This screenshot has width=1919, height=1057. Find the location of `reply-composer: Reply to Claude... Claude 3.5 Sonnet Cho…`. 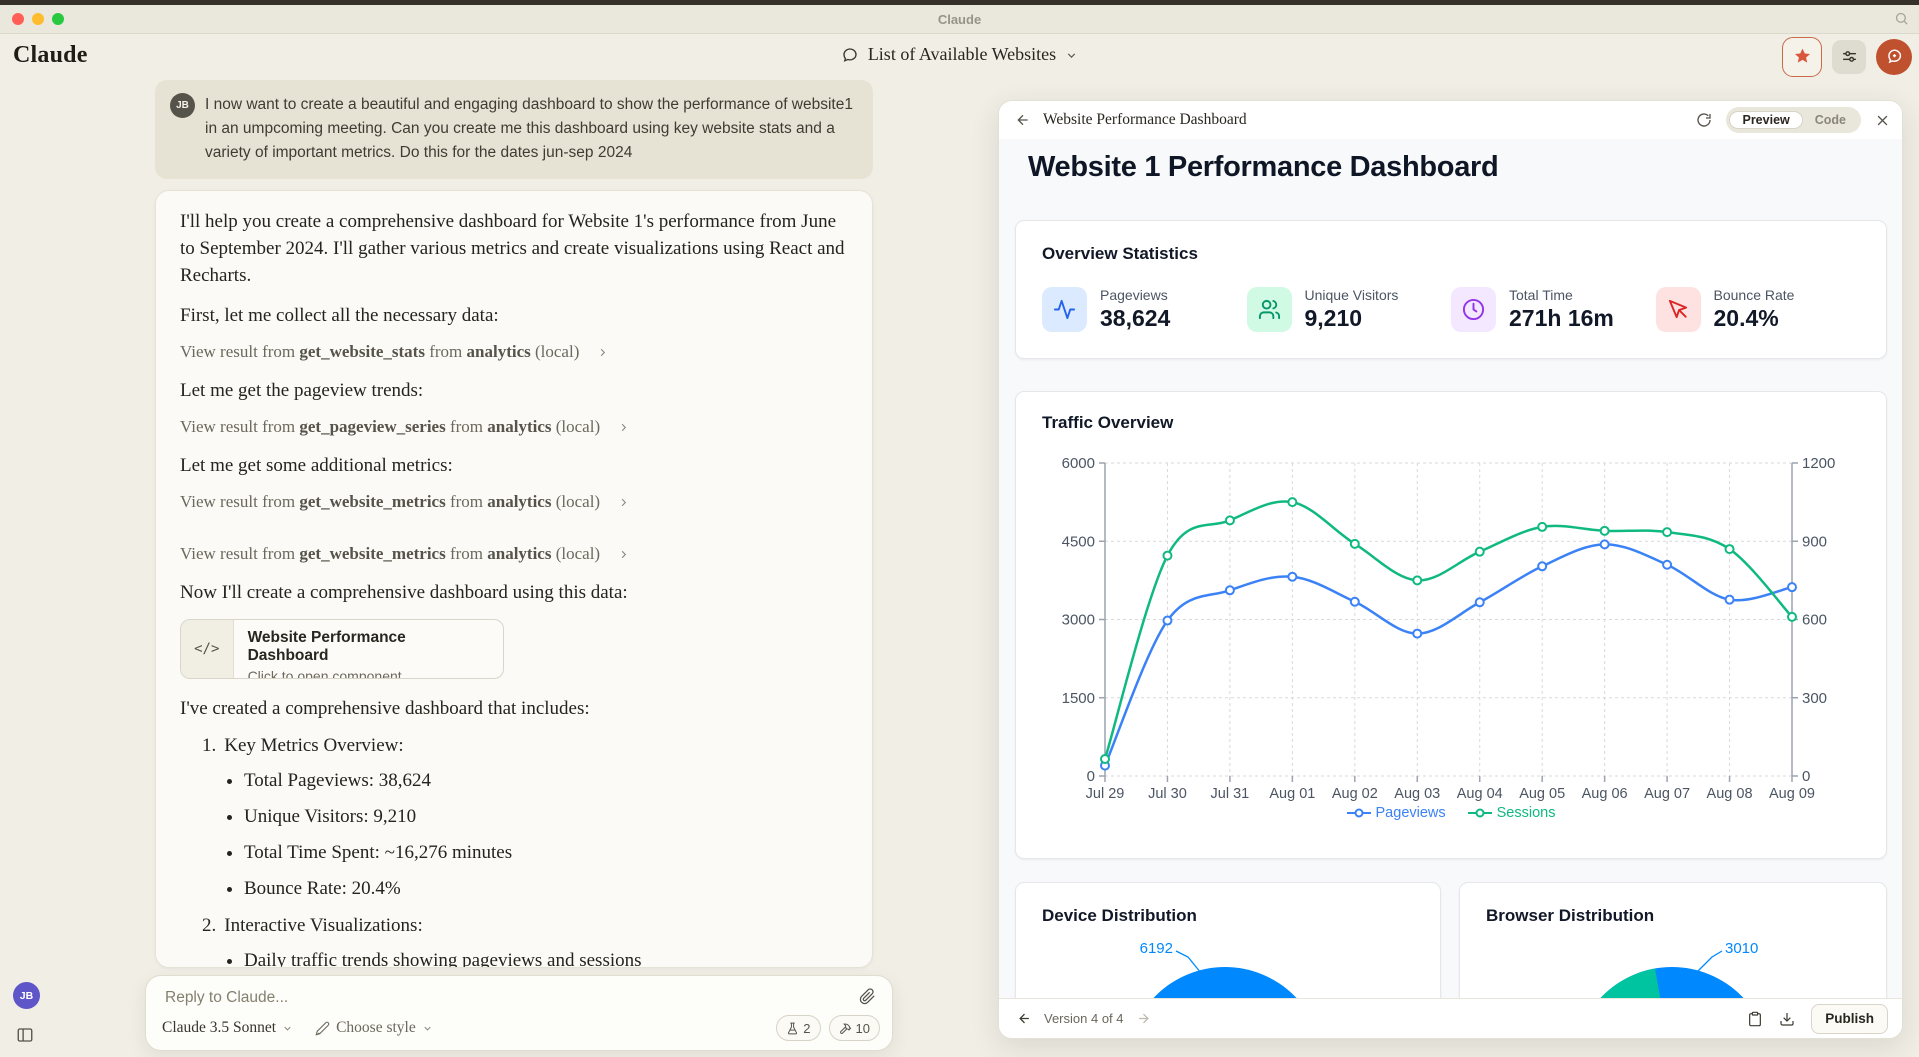

reply-composer: Reply to Claude... Claude 3.5 Sonnet Cho… is located at coordinates (519, 1013).